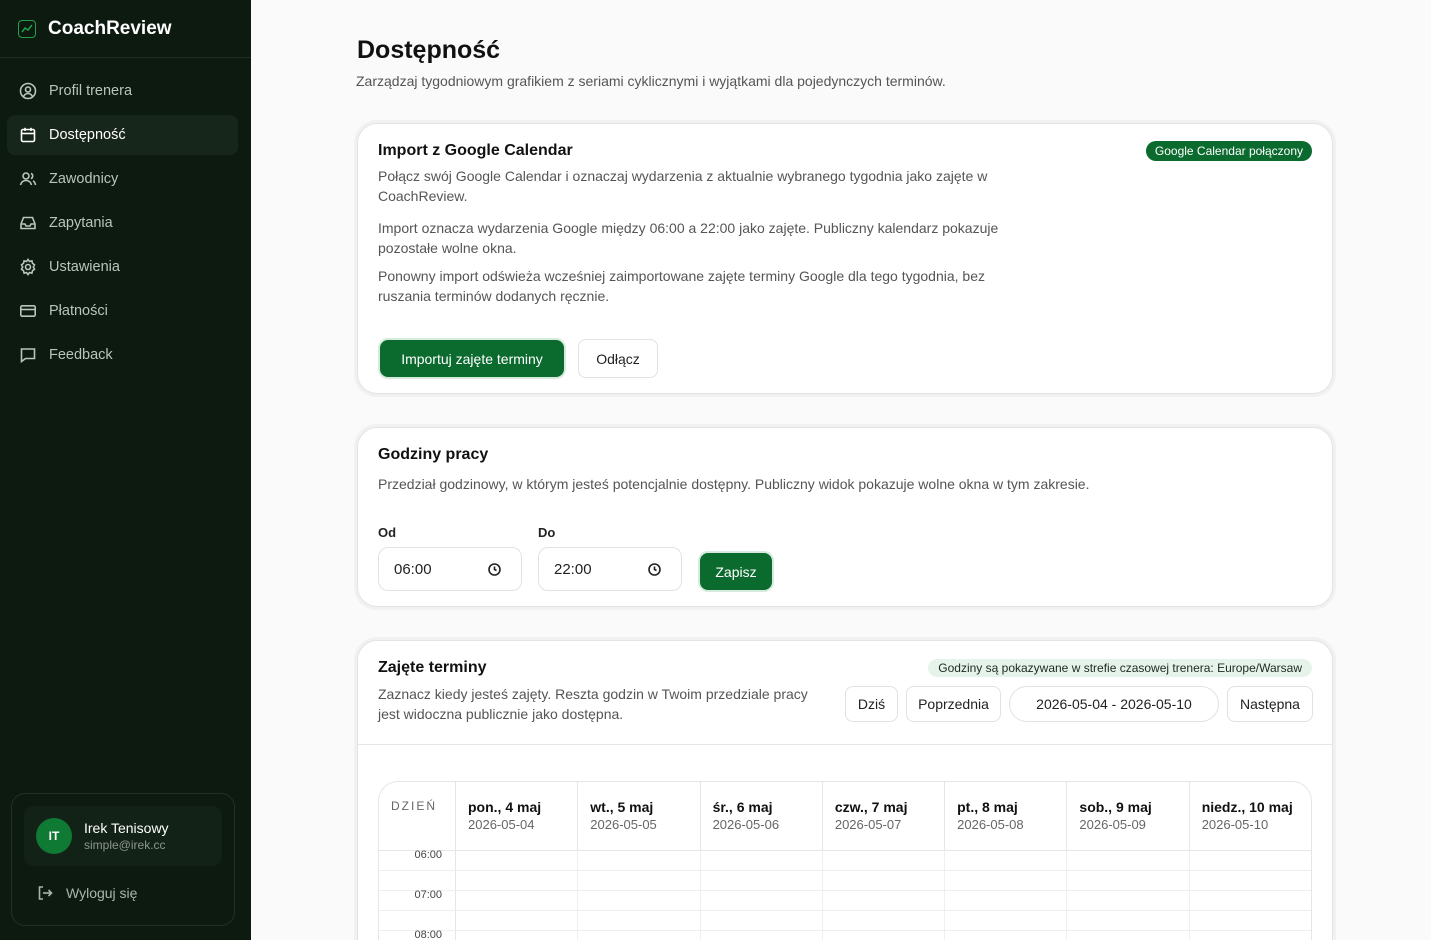 The width and height of the screenshot is (1431, 940). Describe the element at coordinates (868, 824) in the screenshot. I see `day-date: 2026-05-07` at that location.